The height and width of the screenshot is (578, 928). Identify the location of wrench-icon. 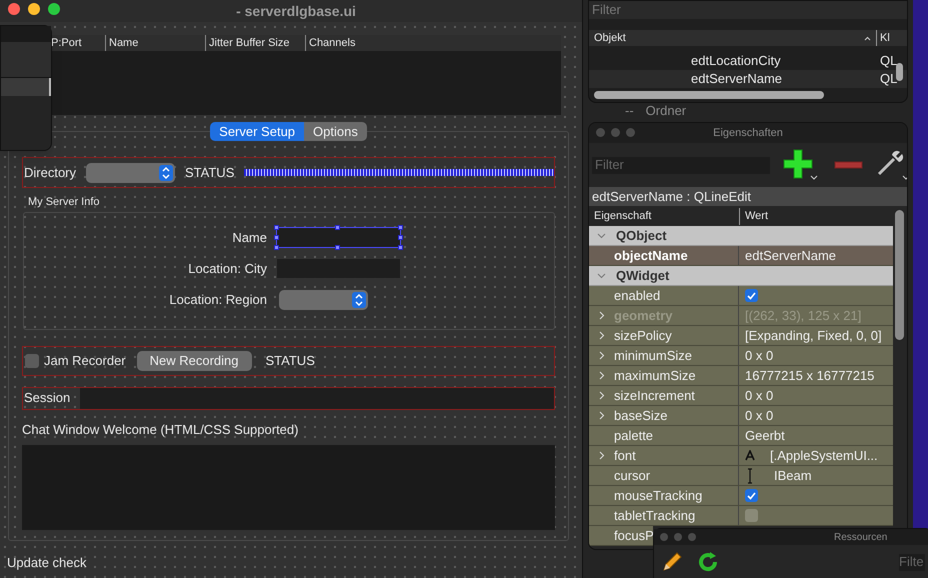
(891, 165).